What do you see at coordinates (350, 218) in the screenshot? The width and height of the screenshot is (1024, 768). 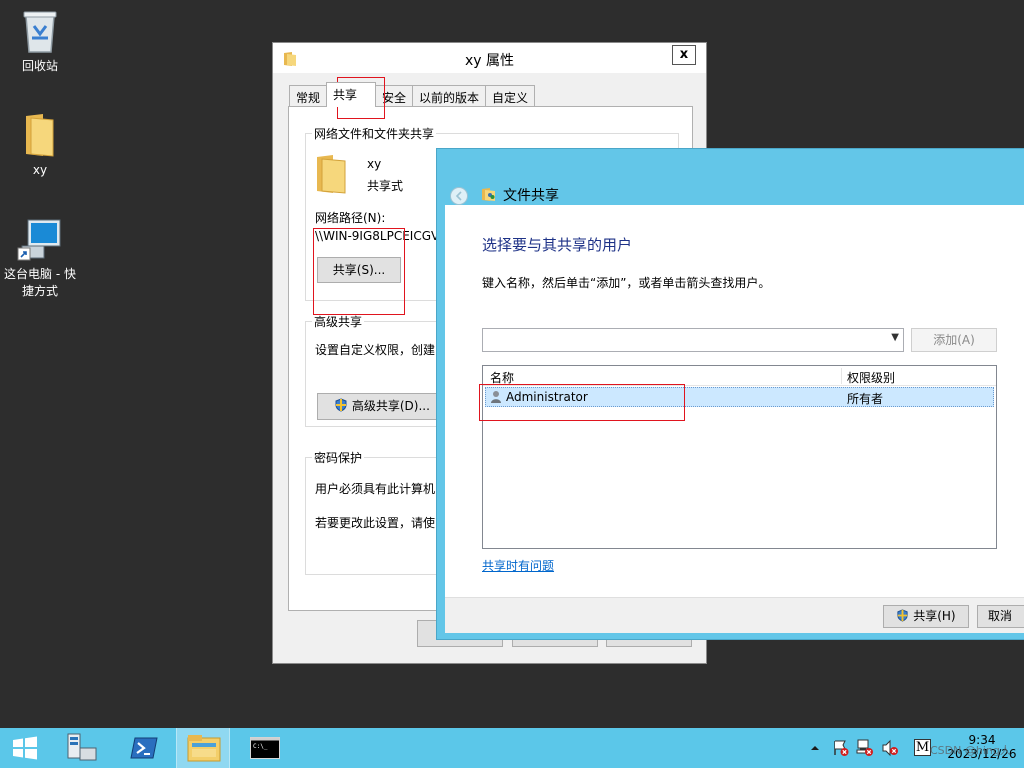 I see `network-path-label: 网络路径(N):` at bounding box center [350, 218].